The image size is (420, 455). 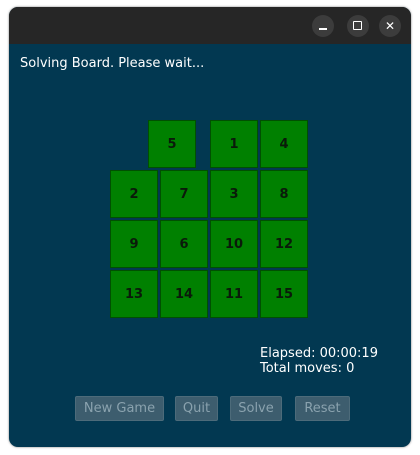 I want to click on new-game-button: New Game, so click(x=119, y=408).